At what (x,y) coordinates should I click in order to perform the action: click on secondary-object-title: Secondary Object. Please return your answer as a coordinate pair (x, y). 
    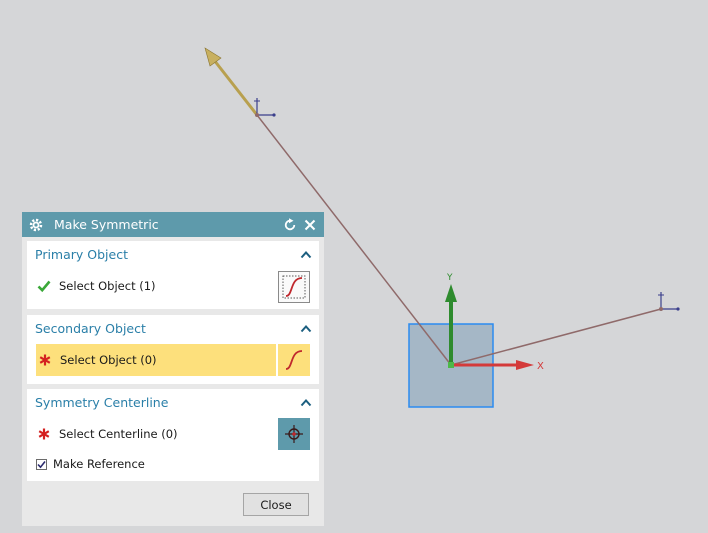
    Looking at the image, I should click on (90, 328).